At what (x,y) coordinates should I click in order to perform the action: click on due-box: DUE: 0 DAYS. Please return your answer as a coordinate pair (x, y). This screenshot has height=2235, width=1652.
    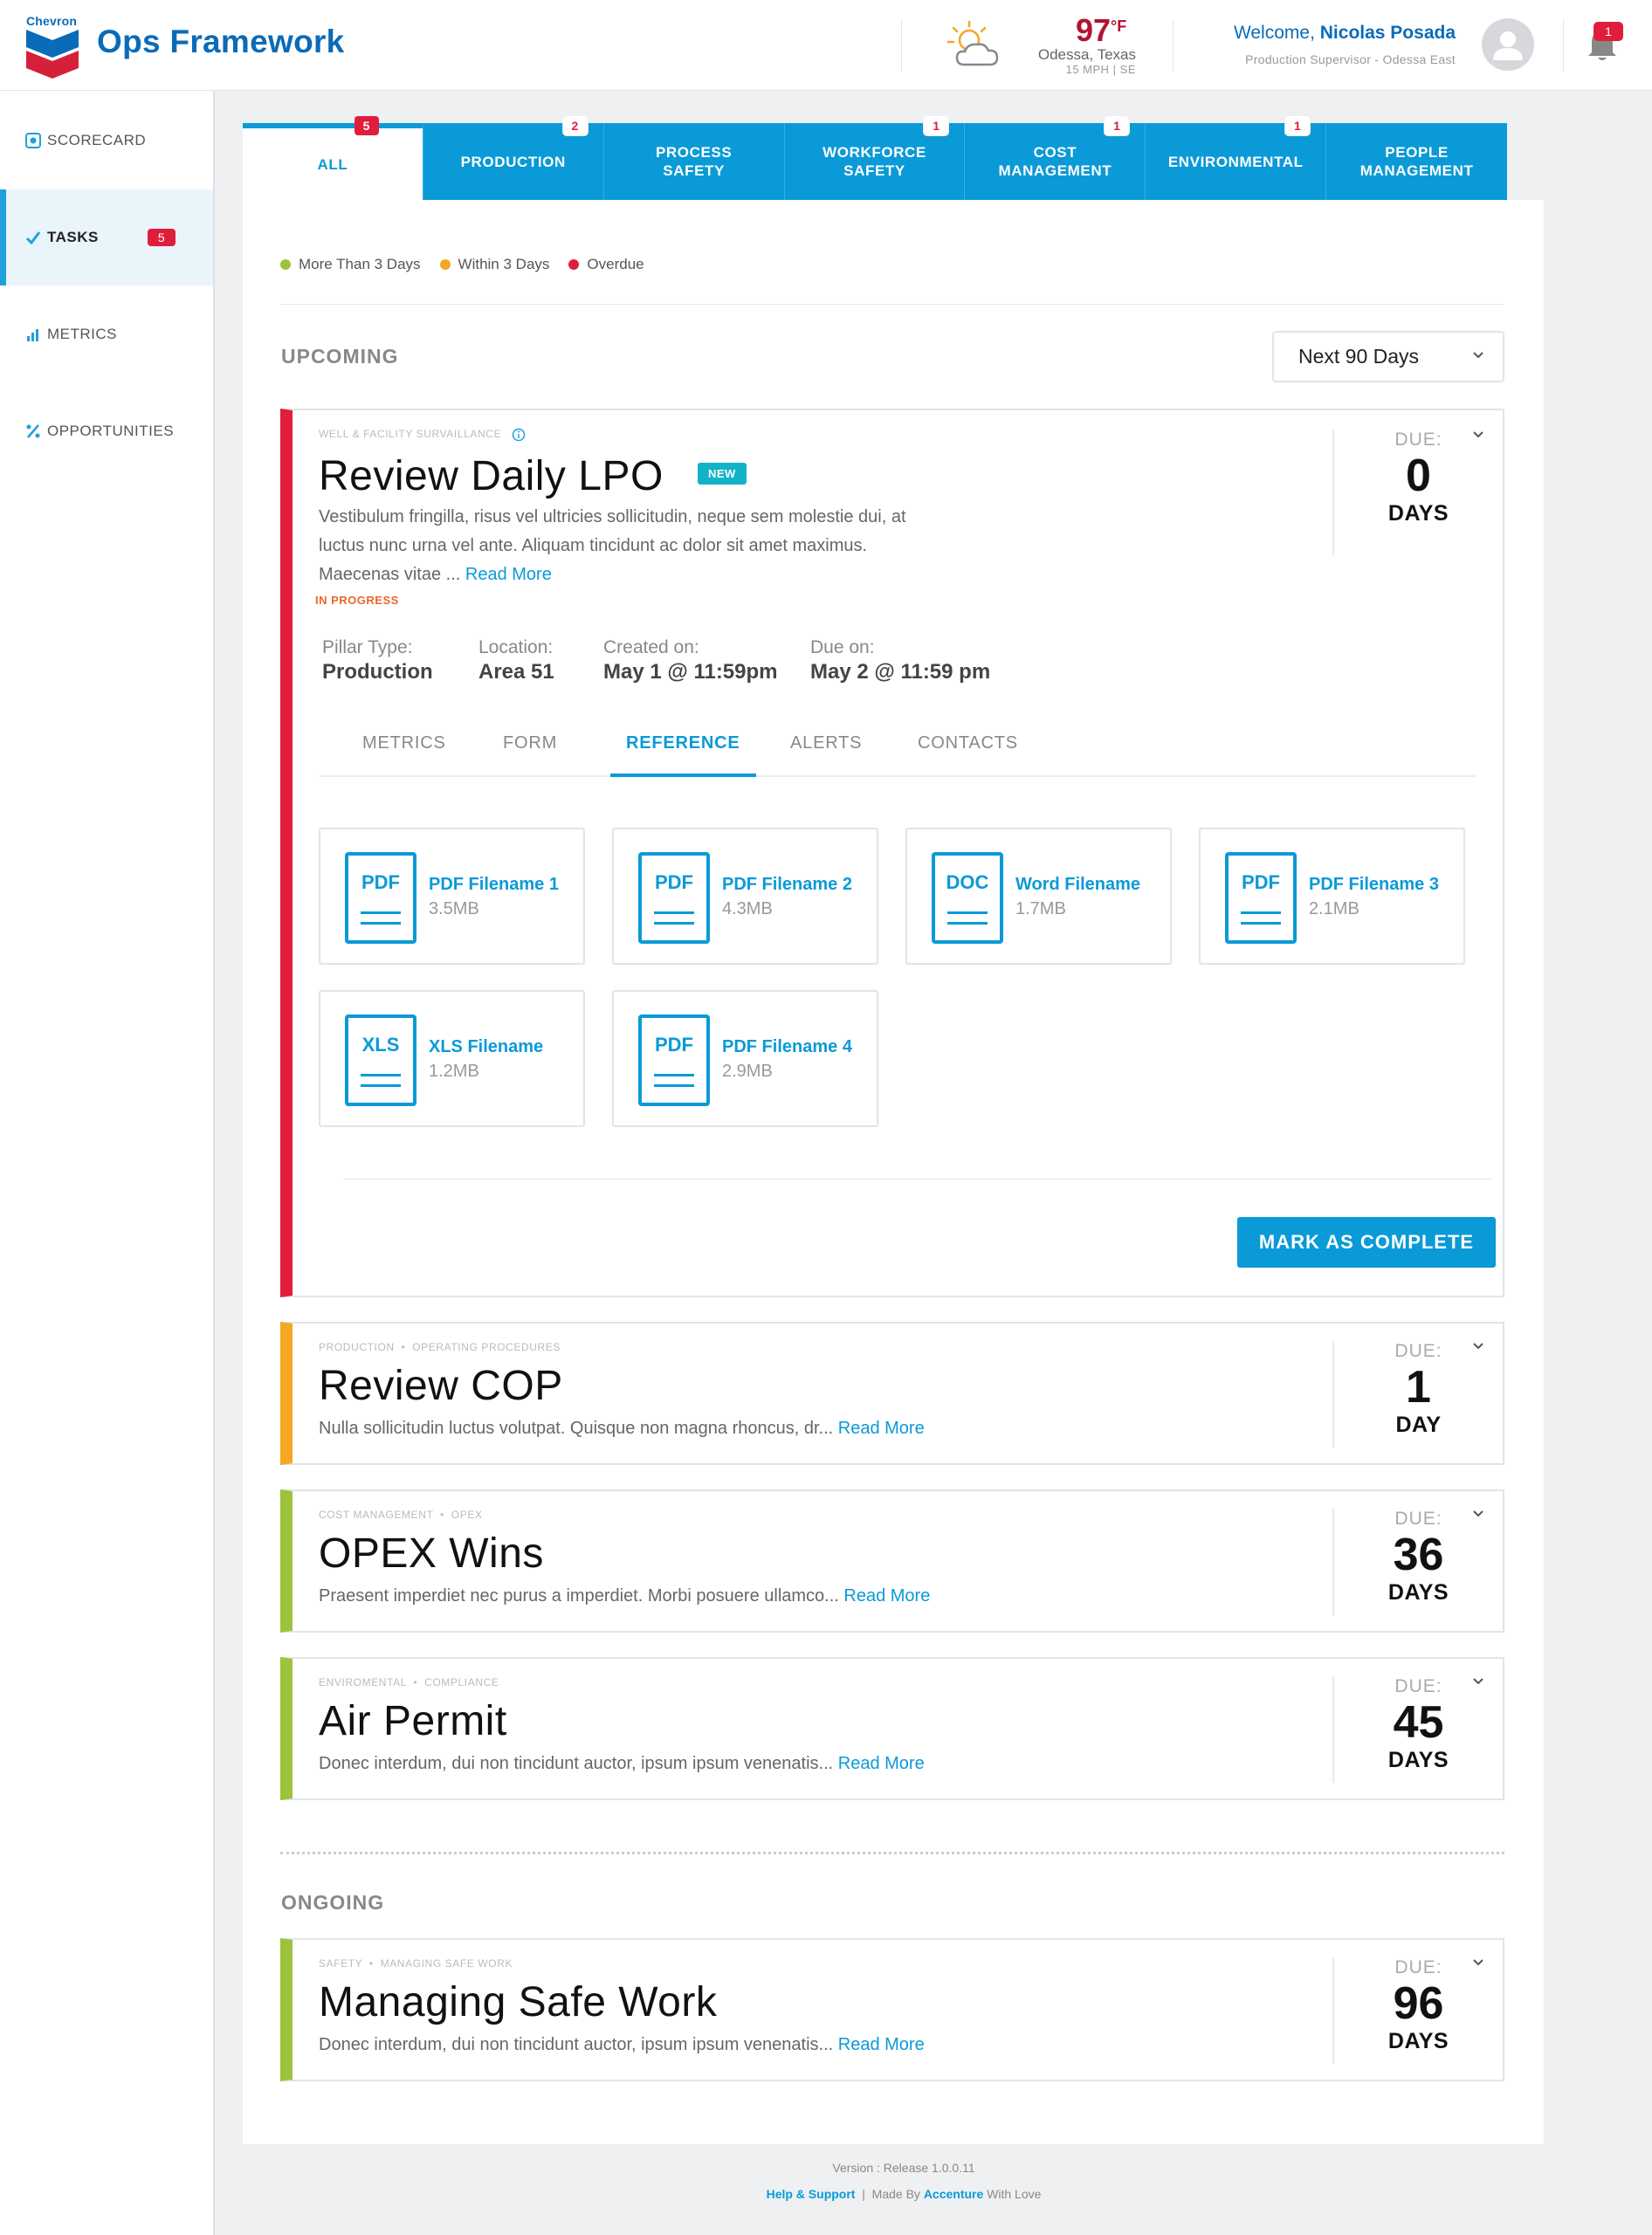
    Looking at the image, I should click on (1417, 492).